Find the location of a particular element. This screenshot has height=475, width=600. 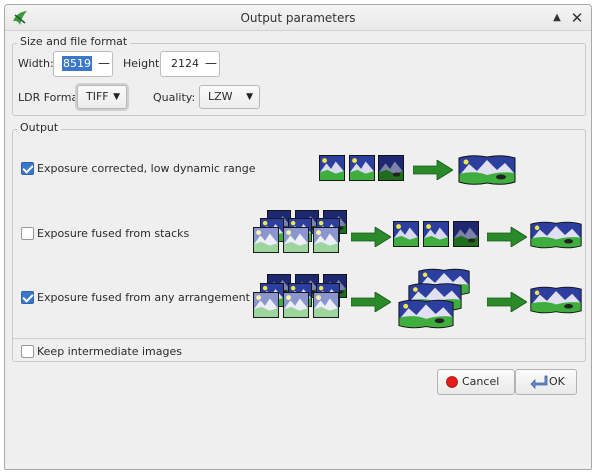

width-input: 8519 — is located at coordinates (83, 64).